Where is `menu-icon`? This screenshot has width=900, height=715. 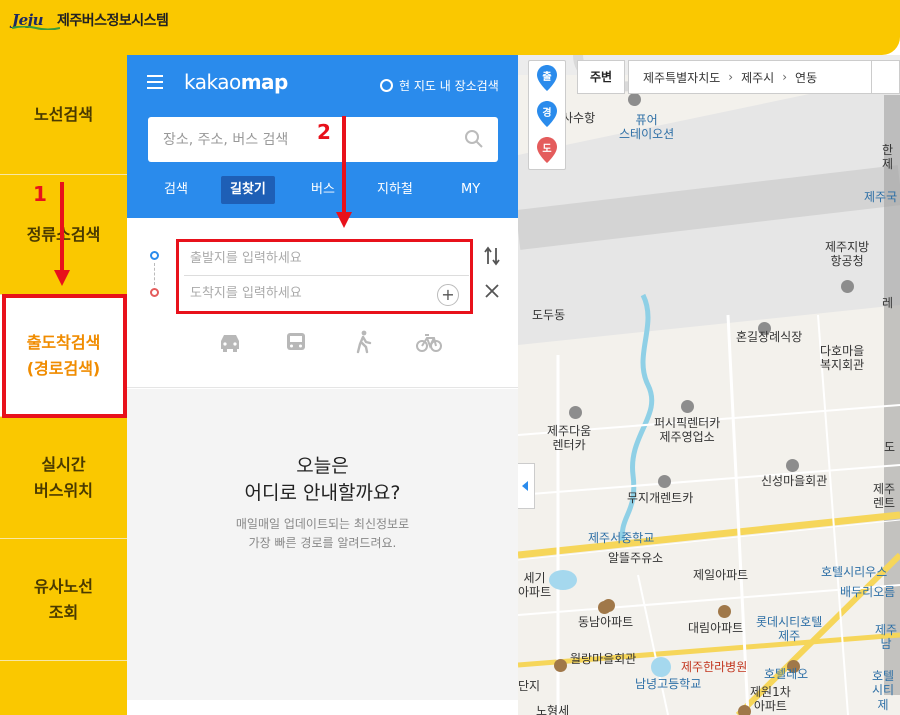 menu-icon is located at coordinates (155, 82).